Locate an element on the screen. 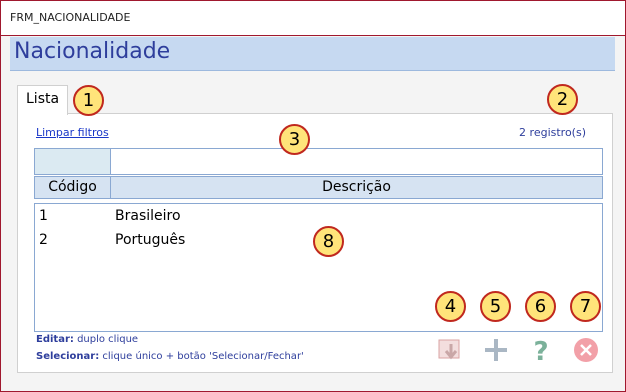 This screenshot has width=626, height=392. edit-hint-text: duplo clique is located at coordinates (108, 339).